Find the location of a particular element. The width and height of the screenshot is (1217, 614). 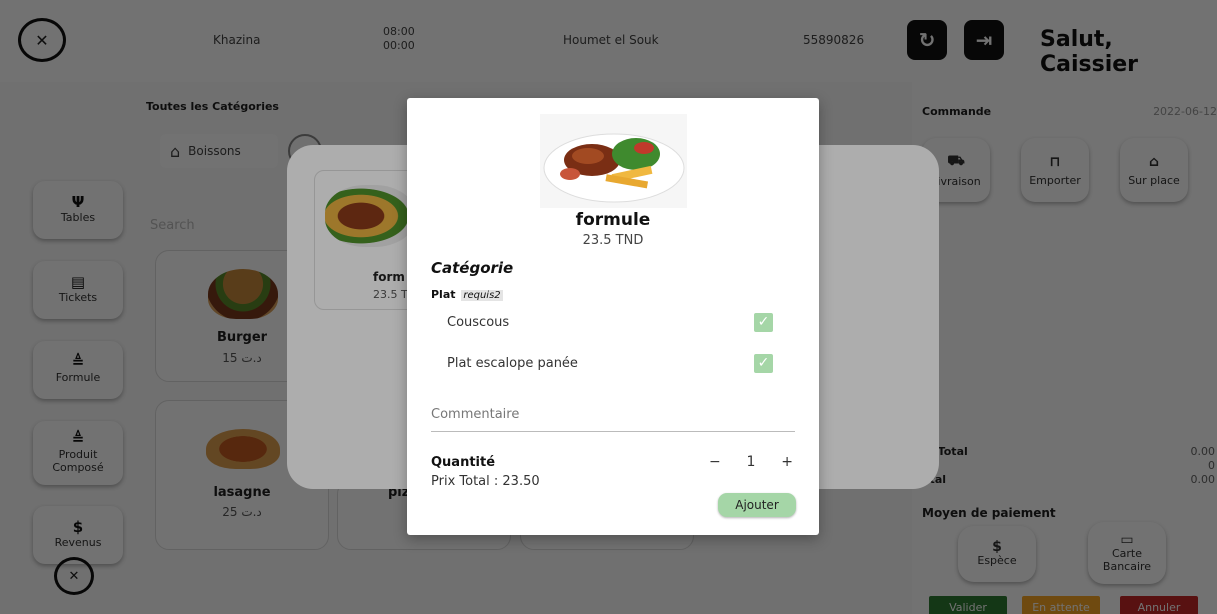

quantity-stepper: − 1 + is located at coordinates (751, 462).